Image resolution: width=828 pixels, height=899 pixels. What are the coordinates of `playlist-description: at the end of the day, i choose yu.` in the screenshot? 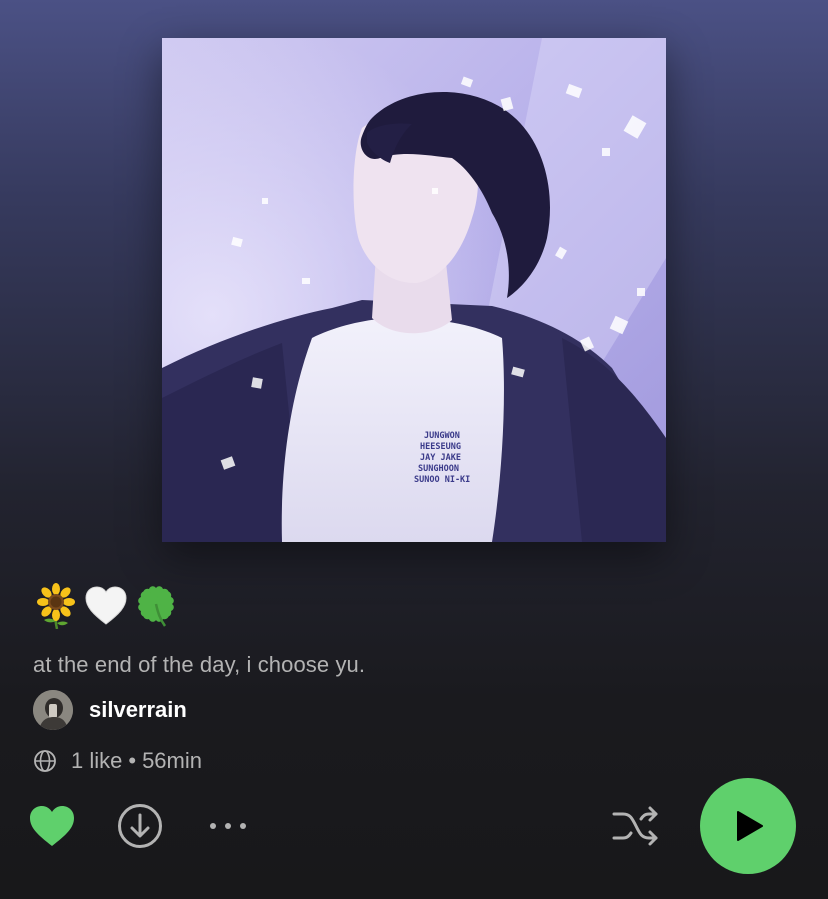 It's located at (199, 664).